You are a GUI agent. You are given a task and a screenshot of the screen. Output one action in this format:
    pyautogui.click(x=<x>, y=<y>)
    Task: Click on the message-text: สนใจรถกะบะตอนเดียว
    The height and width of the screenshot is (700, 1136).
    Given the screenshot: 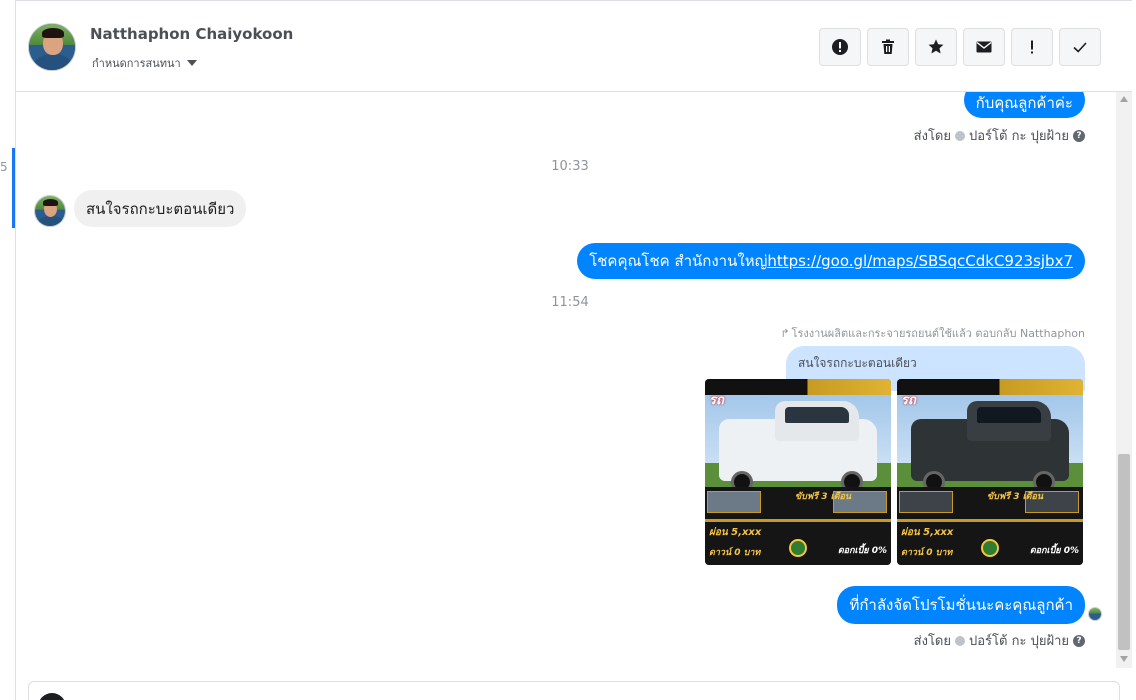 What is the action you would take?
    pyautogui.click(x=160, y=208)
    